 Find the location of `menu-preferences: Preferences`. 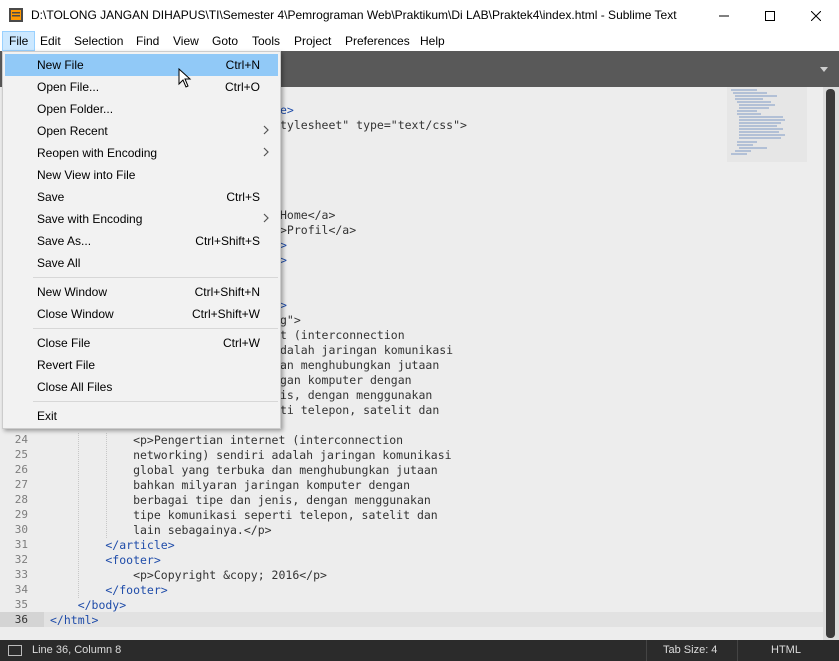

menu-preferences: Preferences is located at coordinates (377, 41).